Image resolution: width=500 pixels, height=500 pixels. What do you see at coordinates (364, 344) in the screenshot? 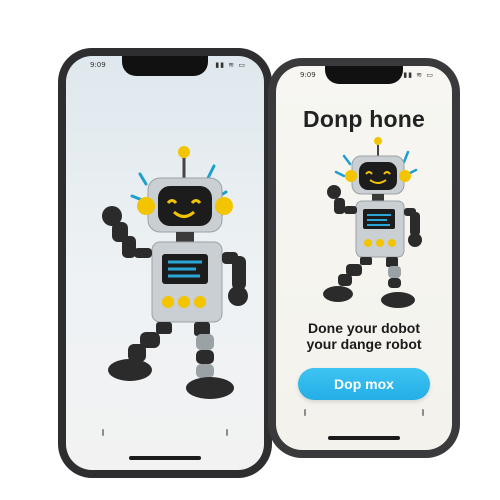
I see `tagline-line-2: your dange robot` at bounding box center [364, 344].